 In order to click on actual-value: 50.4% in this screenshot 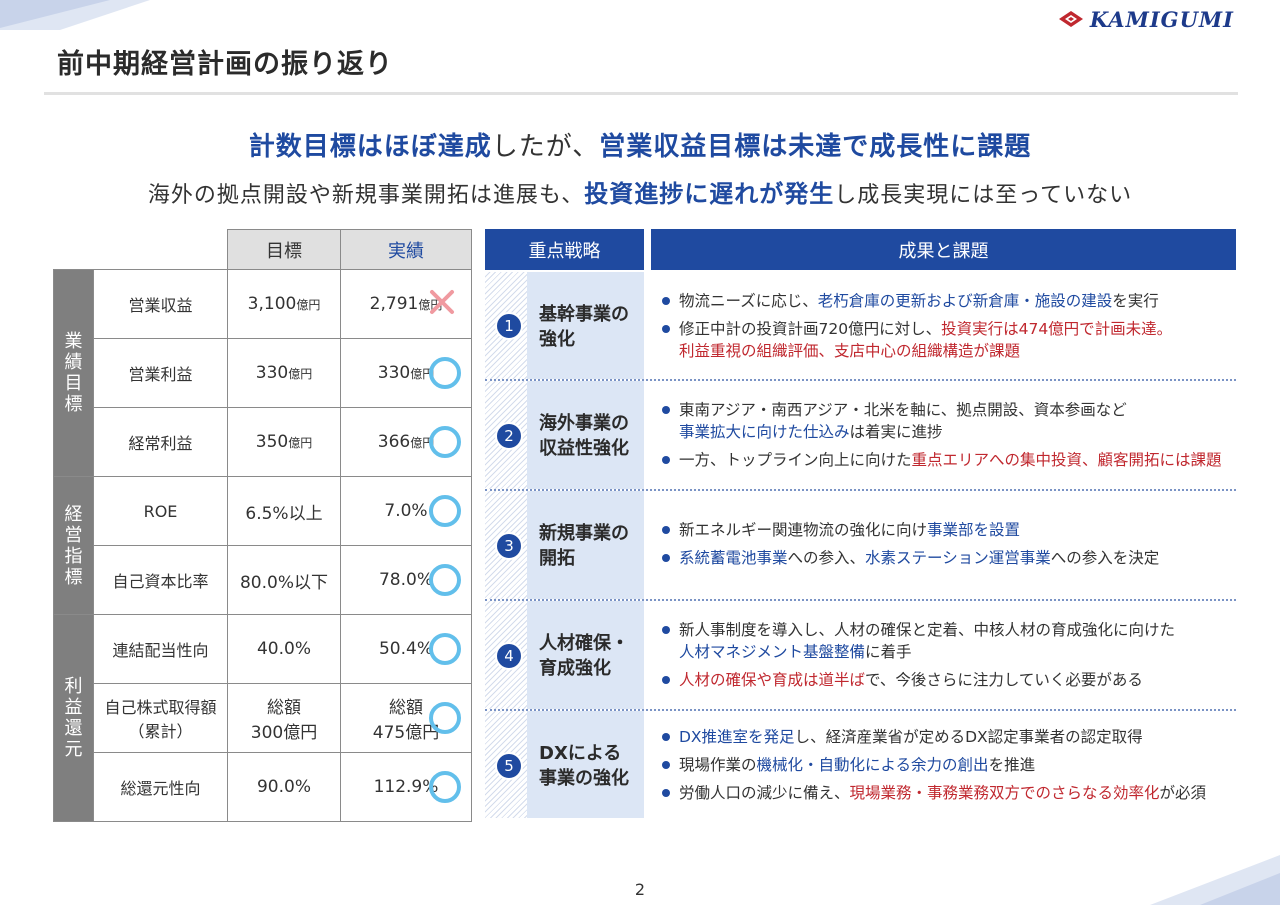, I will do `click(406, 649)`.